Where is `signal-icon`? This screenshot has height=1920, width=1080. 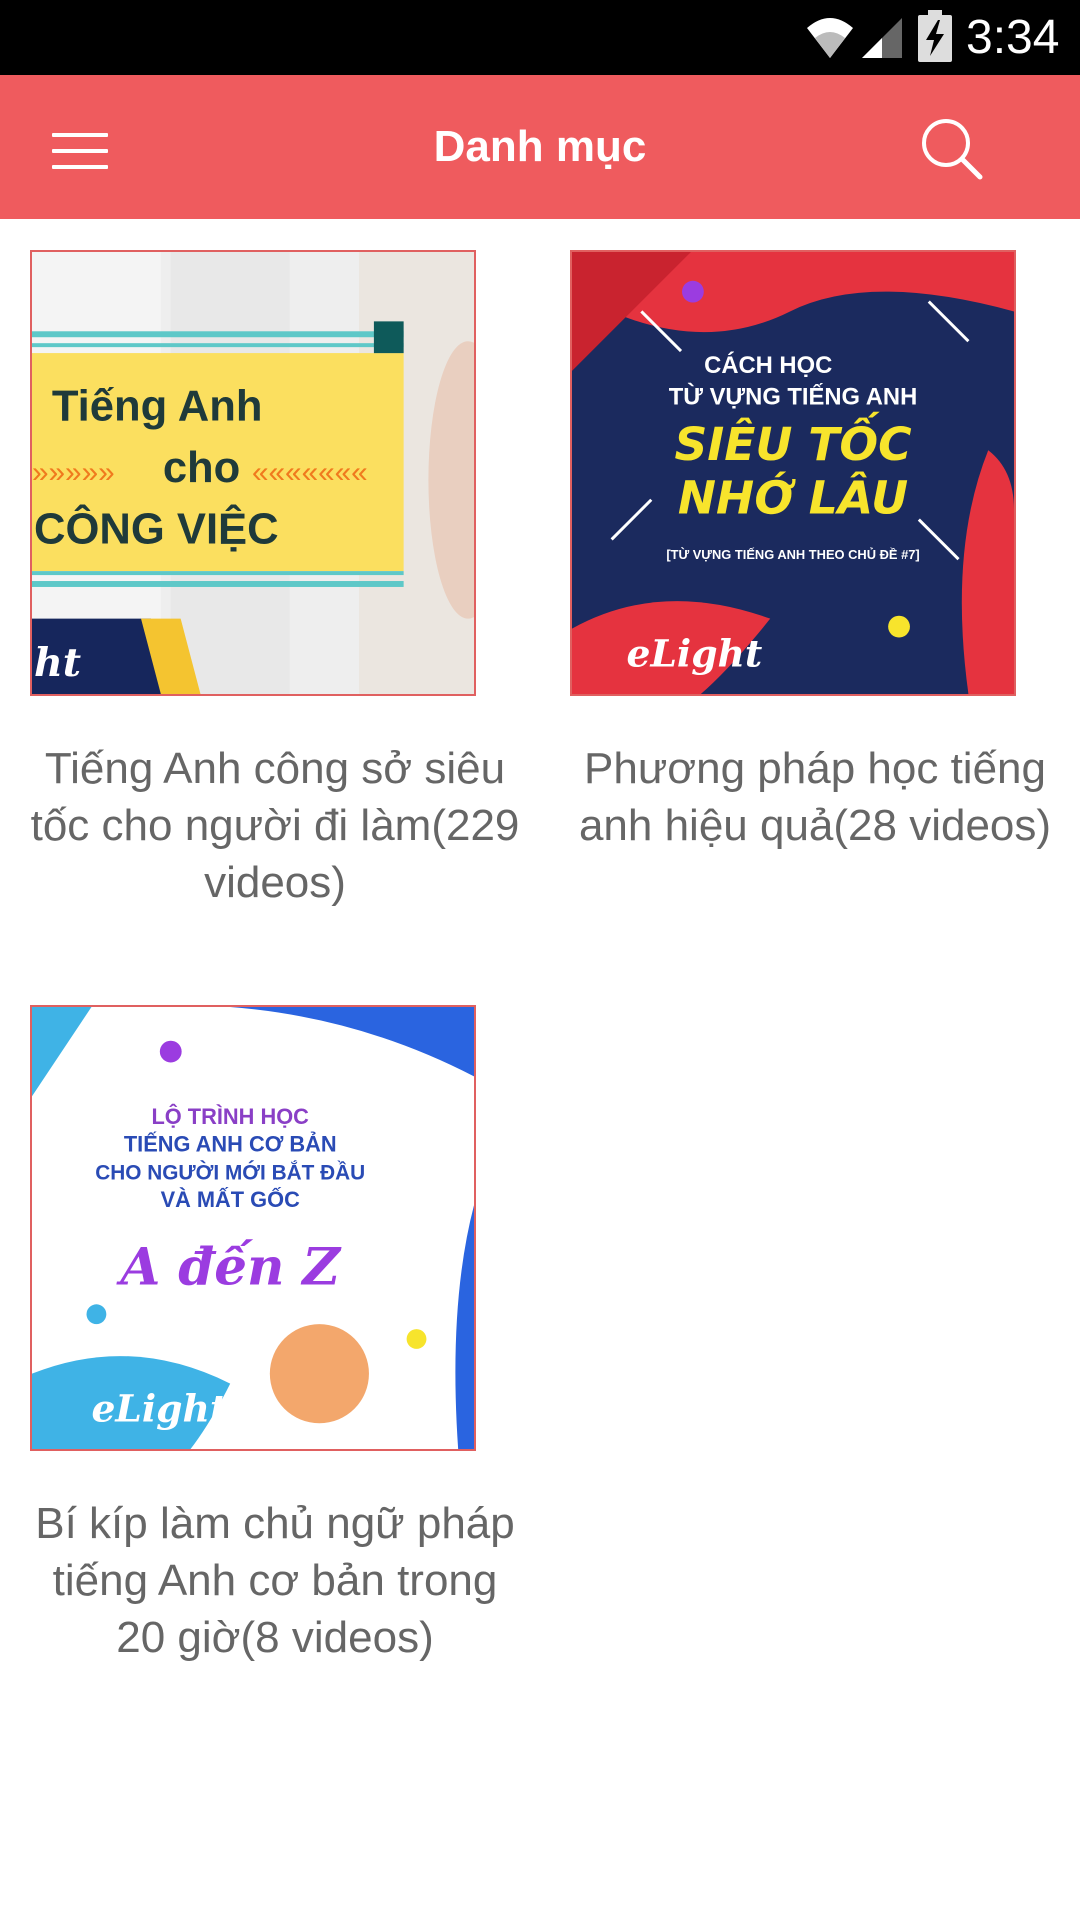 signal-icon is located at coordinates (882, 38).